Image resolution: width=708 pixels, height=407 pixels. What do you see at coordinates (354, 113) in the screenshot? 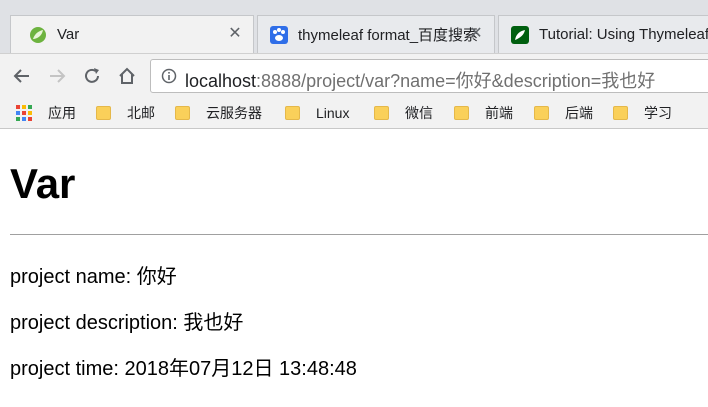
I see `bookmarks-bar: 应用 北邮 云服务器 Linux 微信 前端 后端 学习` at bounding box center [354, 113].